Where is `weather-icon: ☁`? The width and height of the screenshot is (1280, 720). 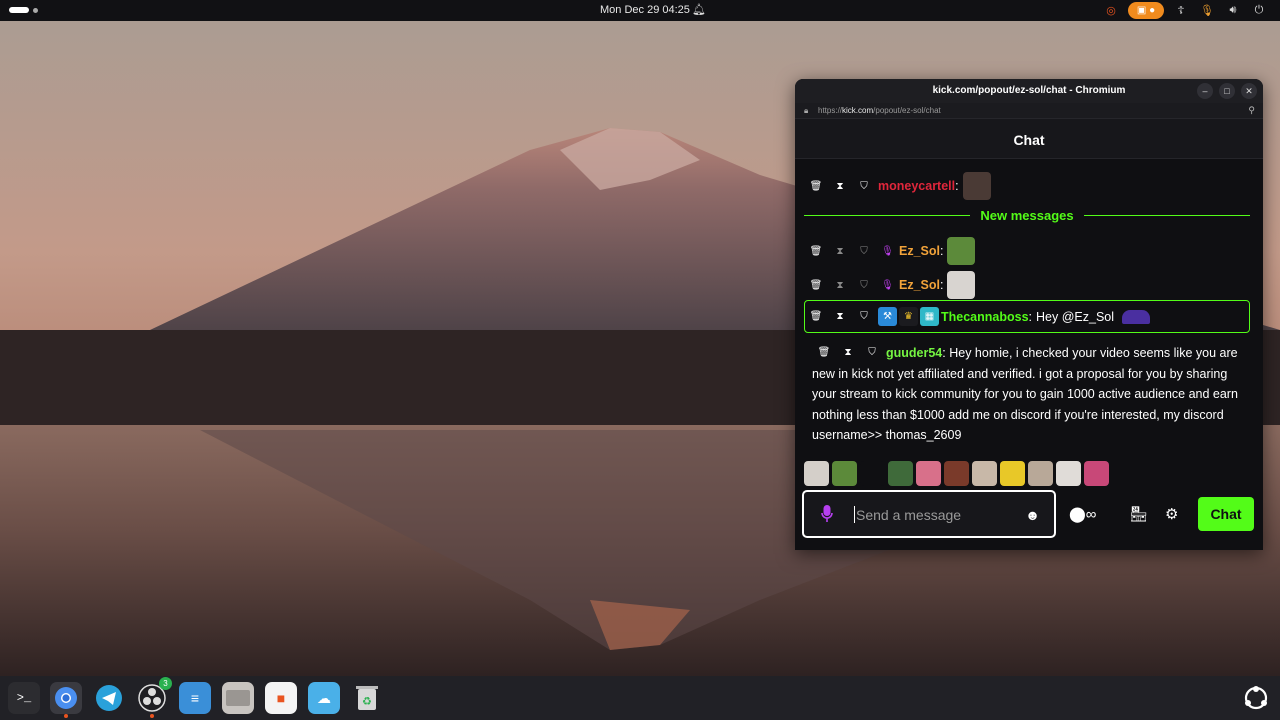 weather-icon: ☁ is located at coordinates (324, 698).